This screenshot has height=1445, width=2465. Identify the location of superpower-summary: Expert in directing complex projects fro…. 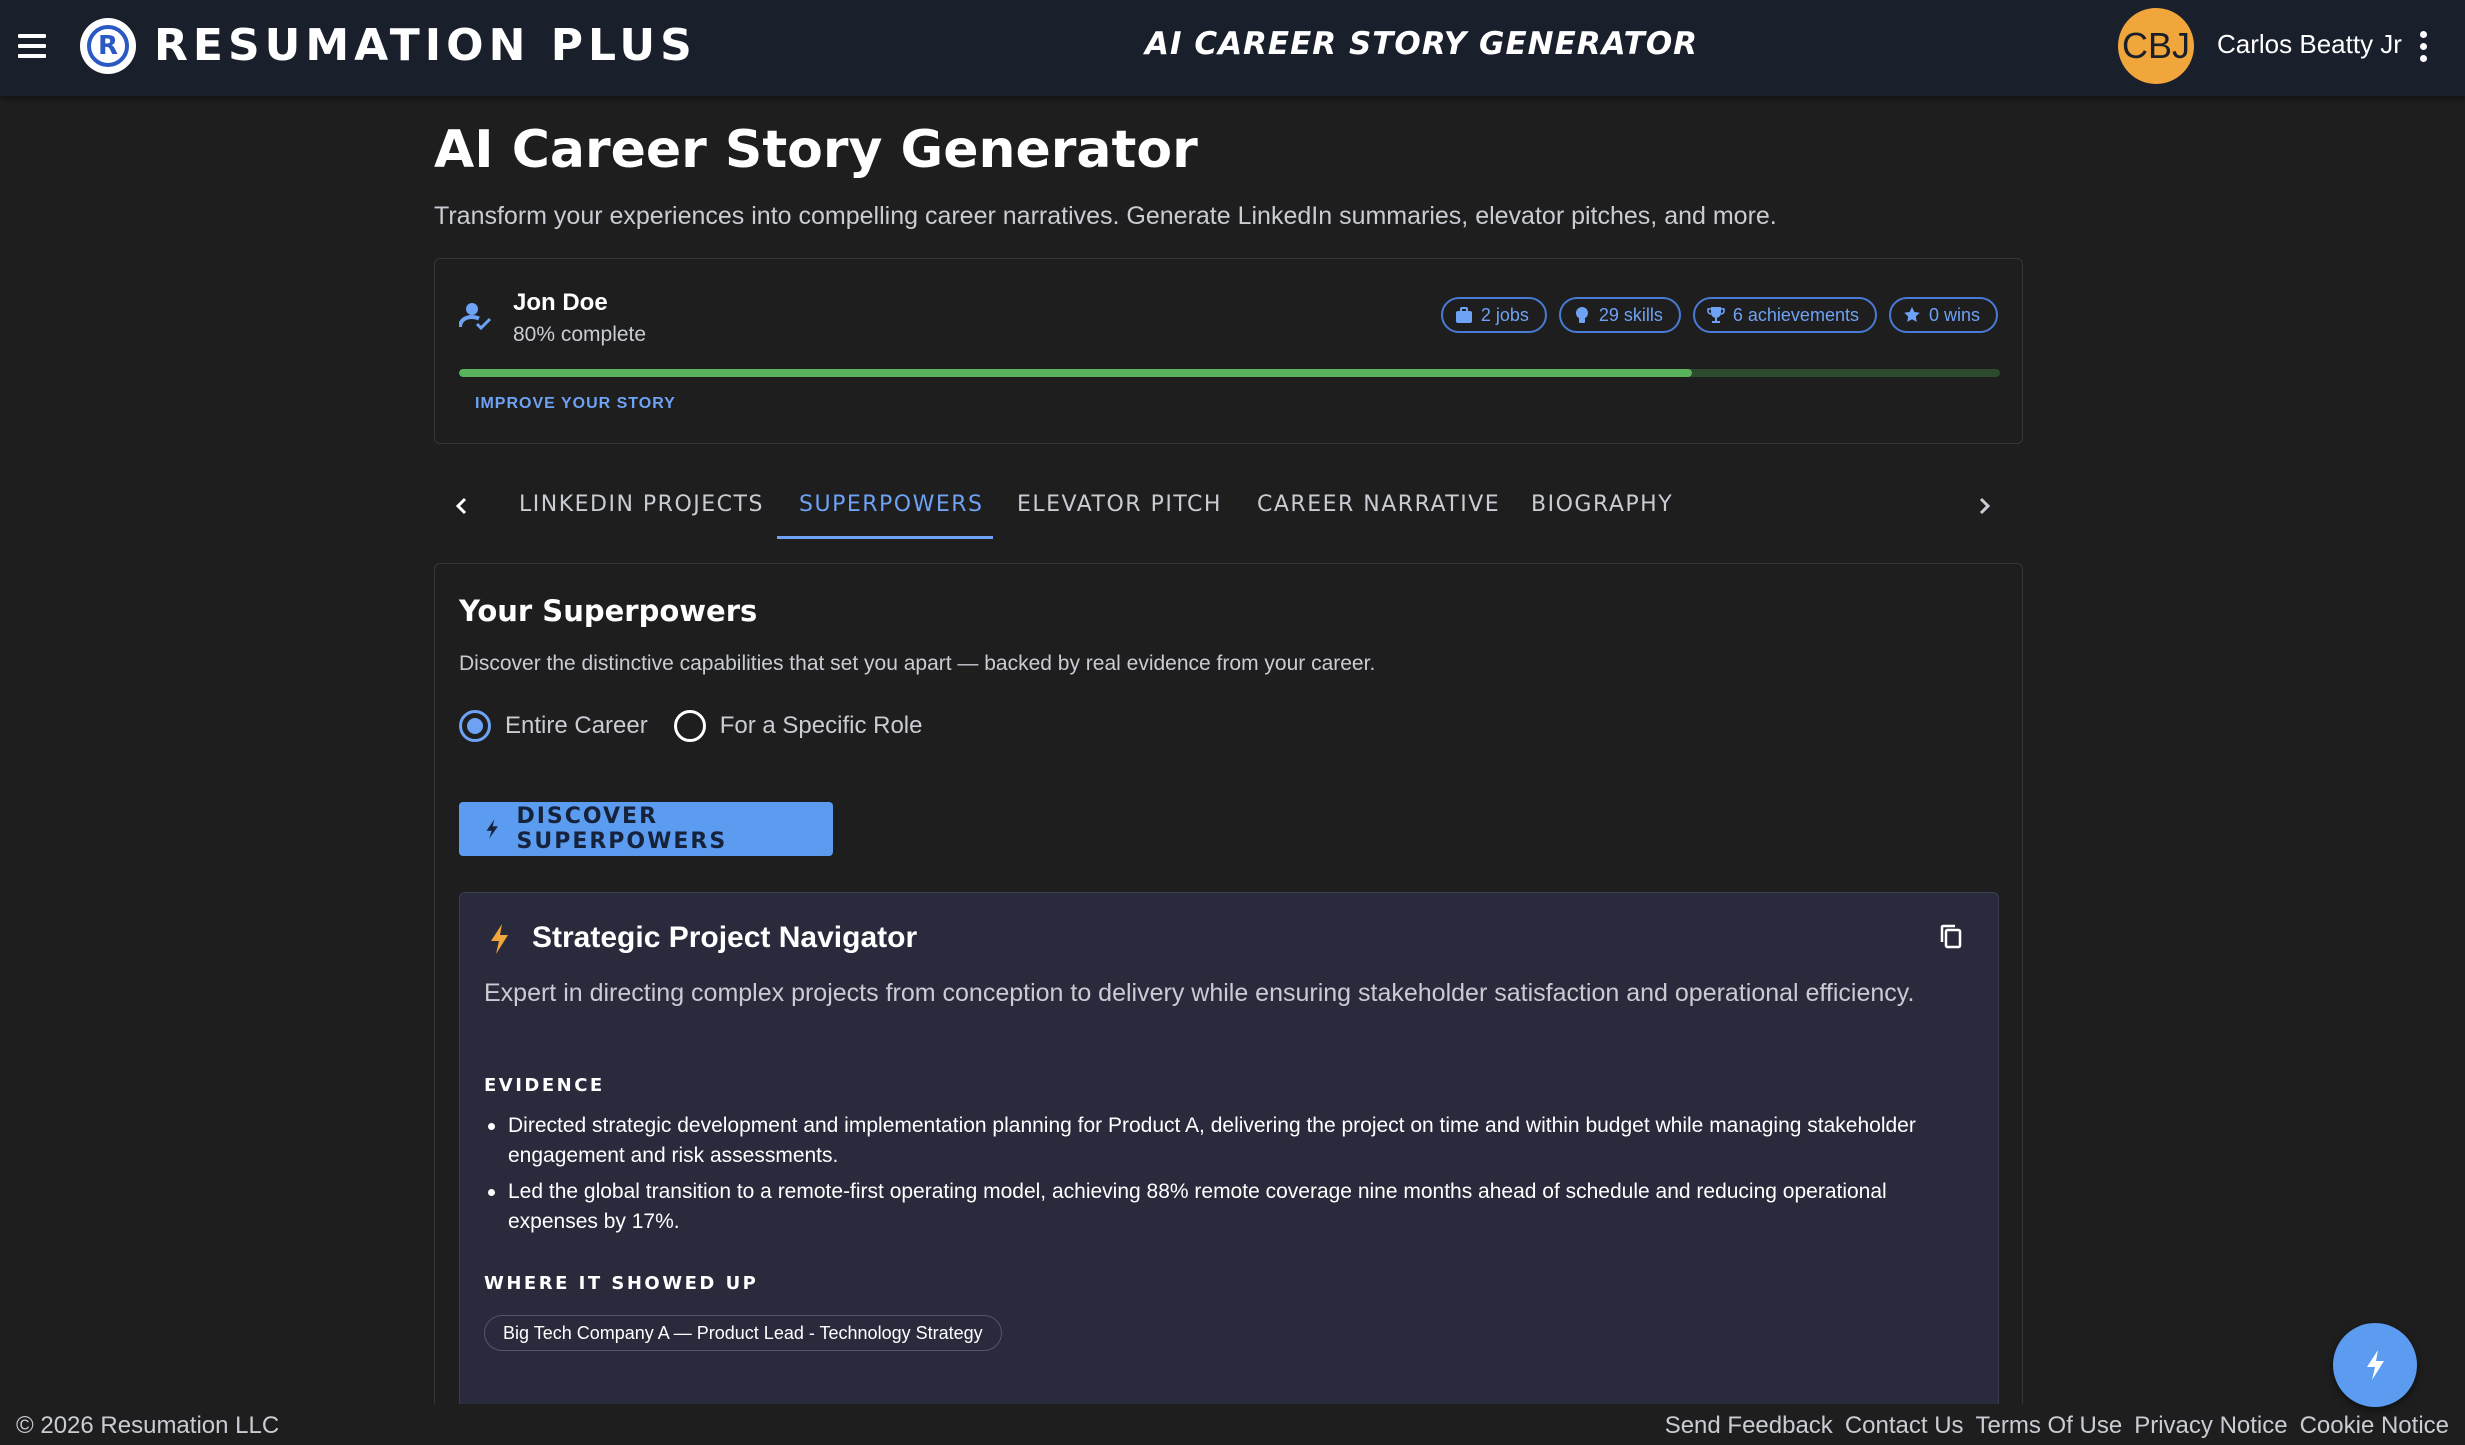
(1199, 993).